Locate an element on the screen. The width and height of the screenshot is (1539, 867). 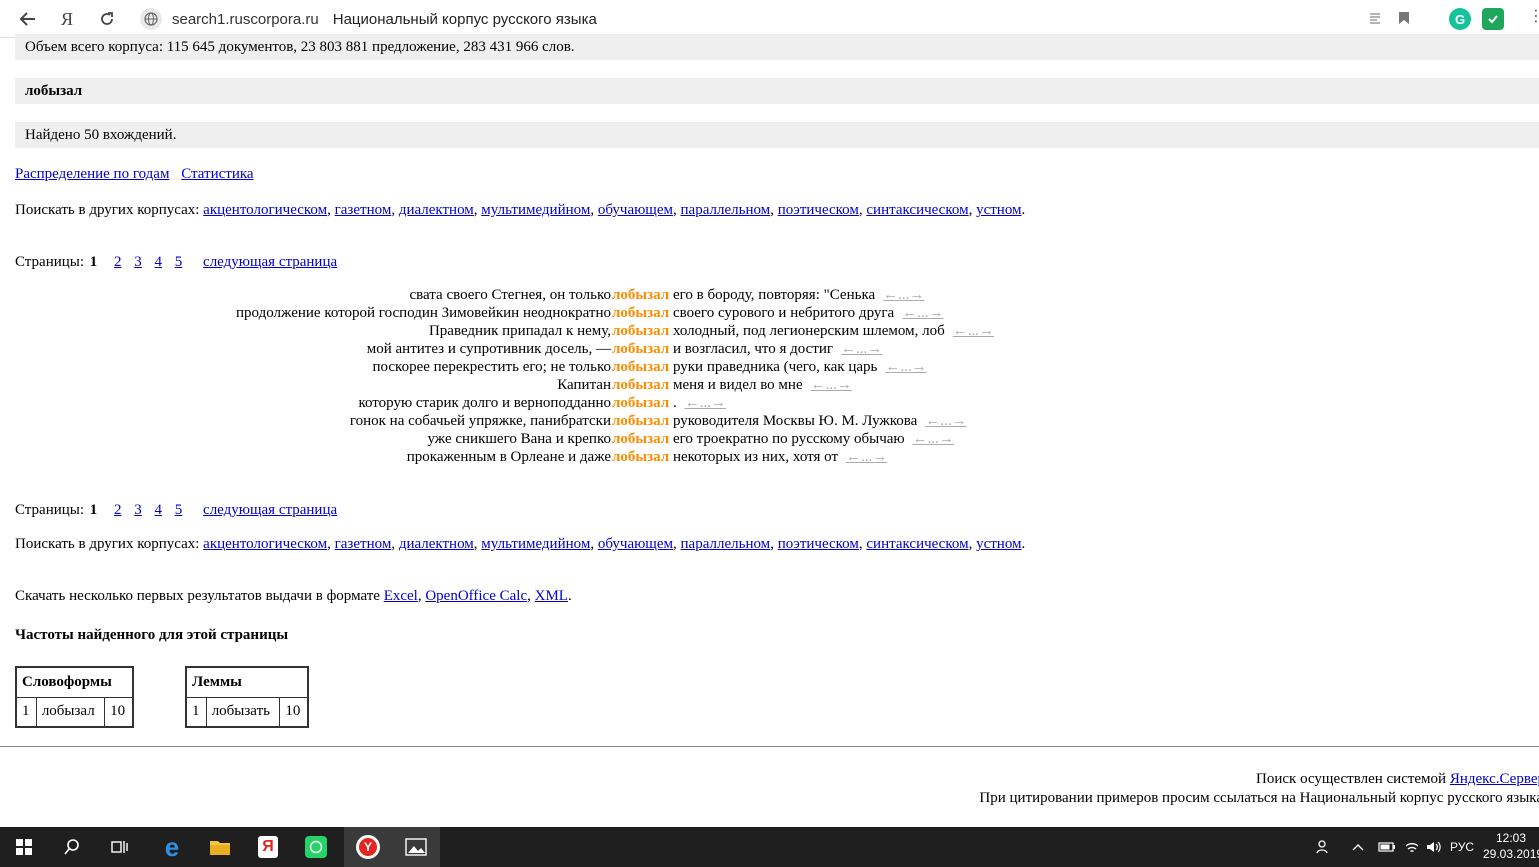
grammarly-icon: G is located at coordinates (1460, 19).